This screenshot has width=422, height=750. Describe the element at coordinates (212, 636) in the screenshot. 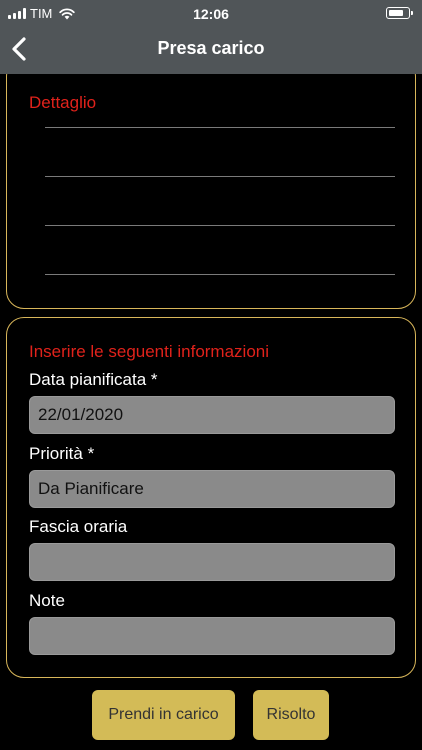

I see `notes-field` at that location.